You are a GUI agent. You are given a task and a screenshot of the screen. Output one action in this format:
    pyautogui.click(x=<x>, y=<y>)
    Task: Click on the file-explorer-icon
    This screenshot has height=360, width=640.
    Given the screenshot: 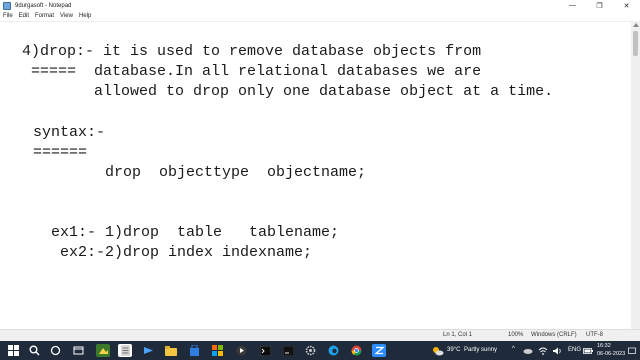 What is the action you would take?
    pyautogui.click(x=78, y=350)
    